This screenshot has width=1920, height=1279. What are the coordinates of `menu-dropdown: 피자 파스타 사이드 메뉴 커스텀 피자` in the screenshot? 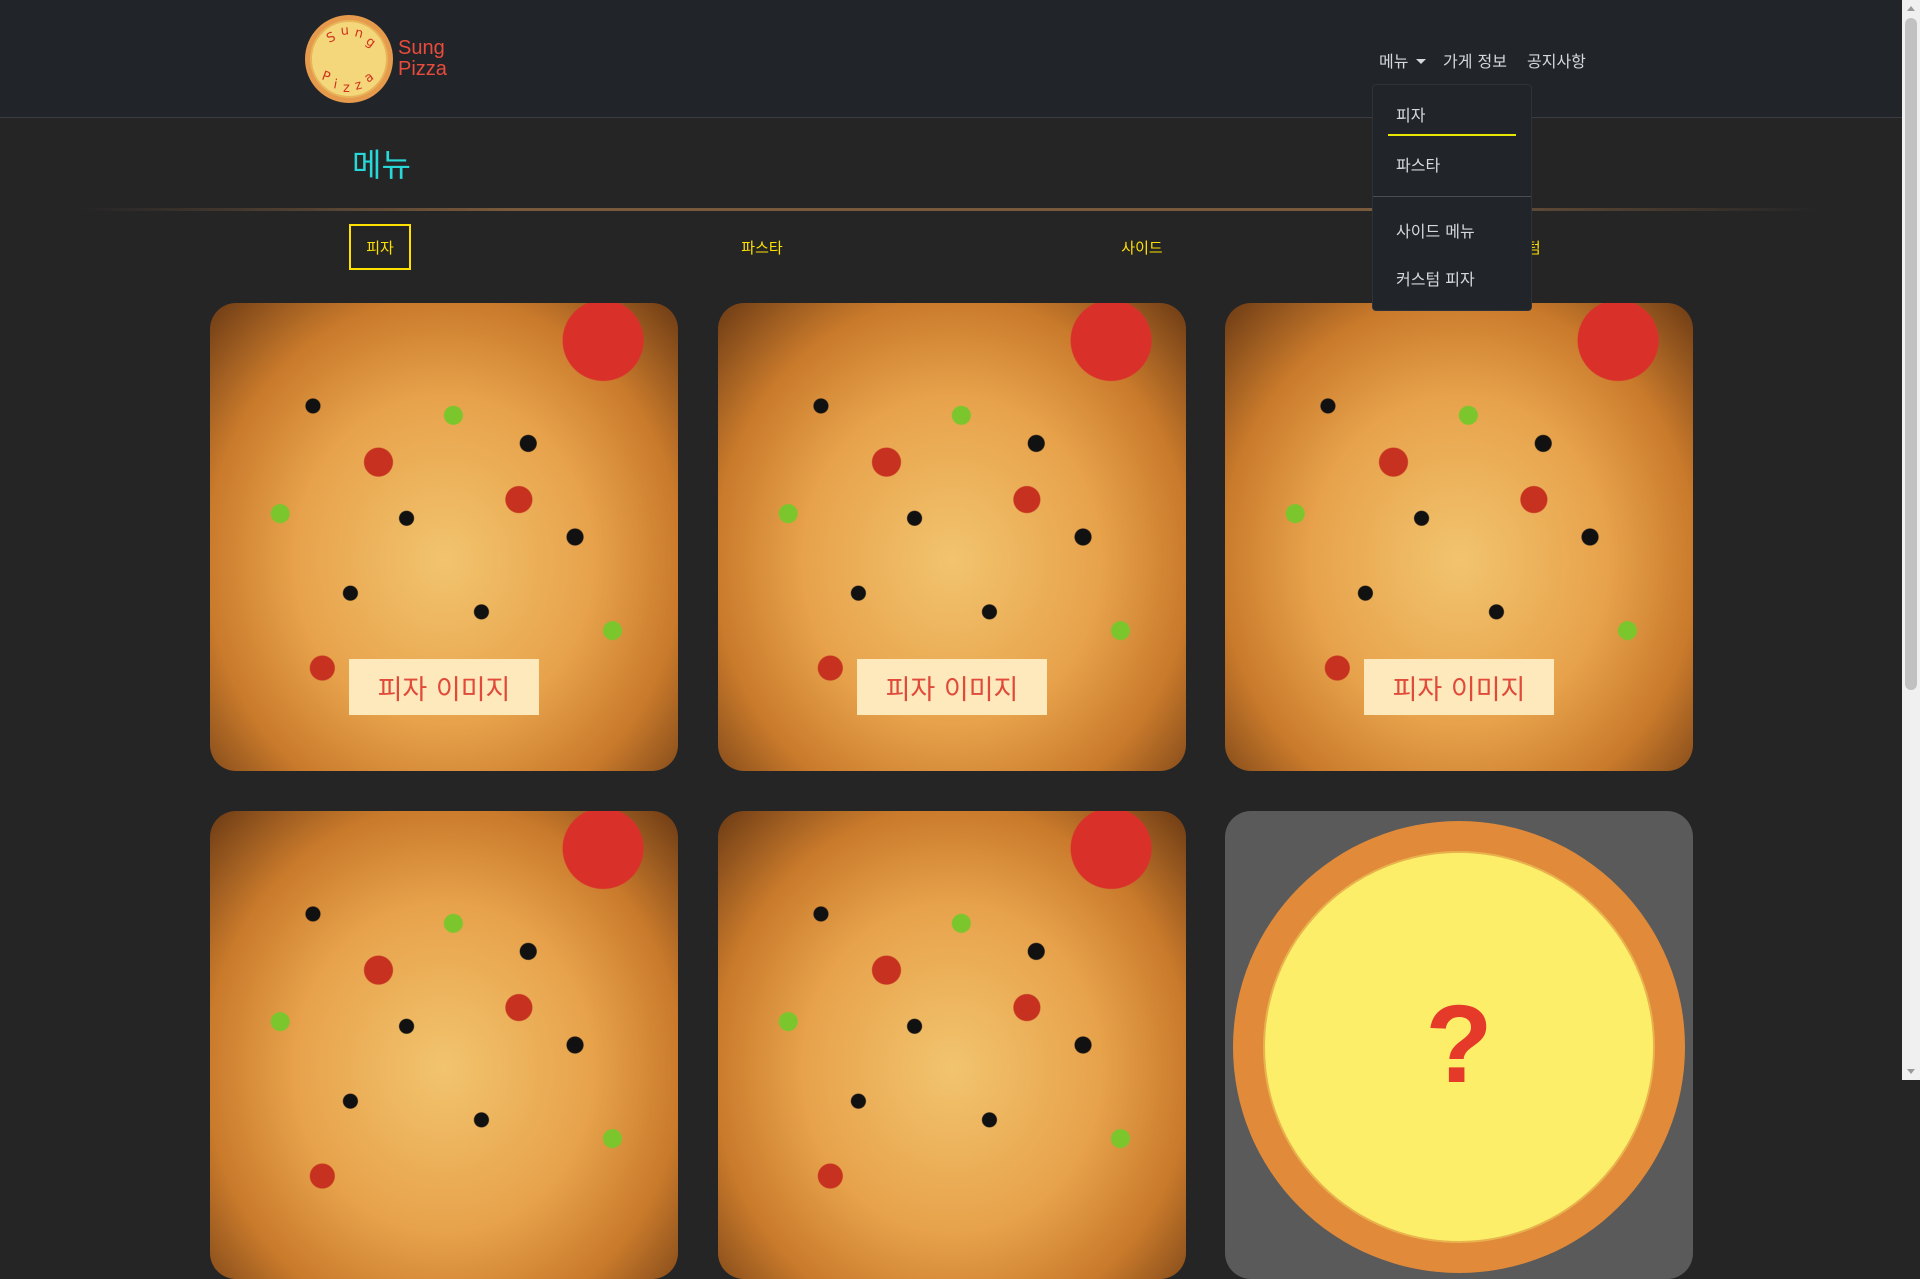 It's located at (1452, 197).